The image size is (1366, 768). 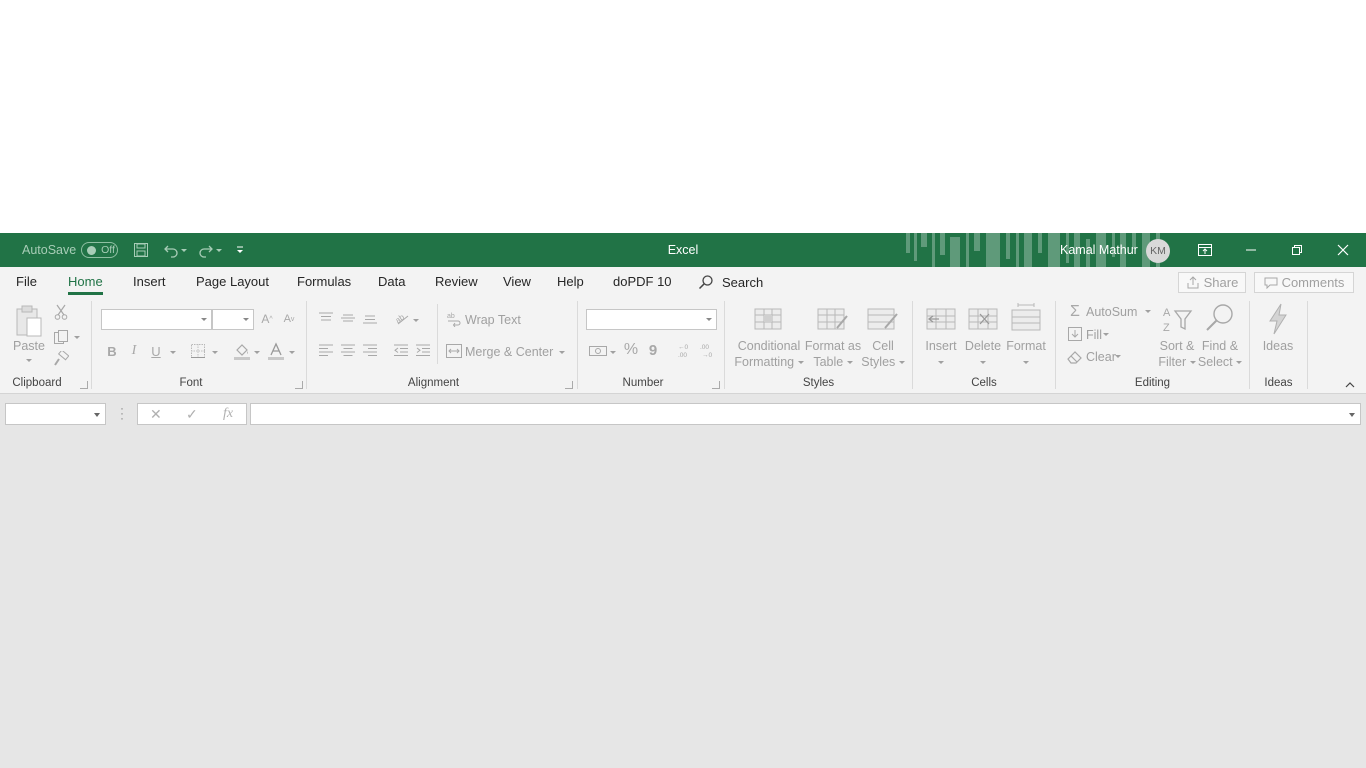 What do you see at coordinates (206, 250) in the screenshot?
I see `redo-icon` at bounding box center [206, 250].